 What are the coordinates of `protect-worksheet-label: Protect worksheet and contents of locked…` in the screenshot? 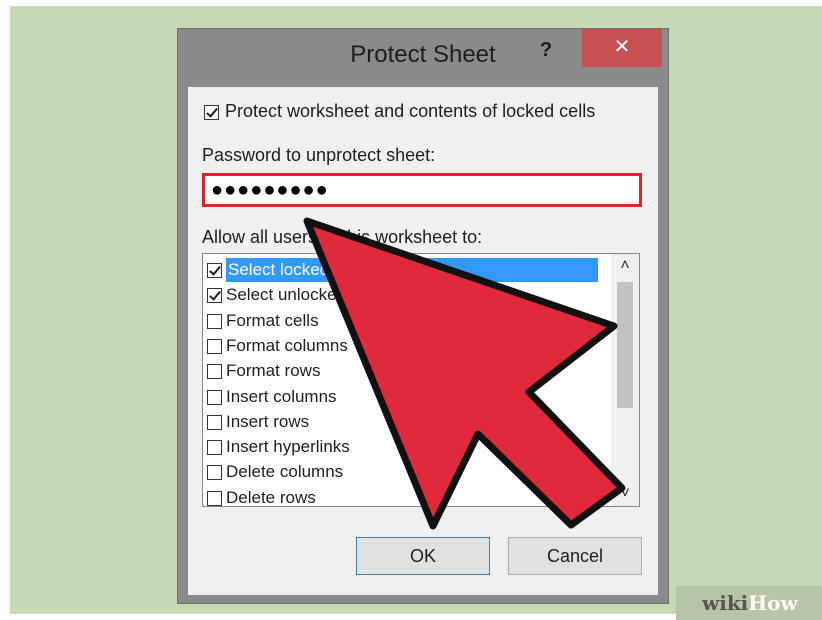 It's located at (410, 111).